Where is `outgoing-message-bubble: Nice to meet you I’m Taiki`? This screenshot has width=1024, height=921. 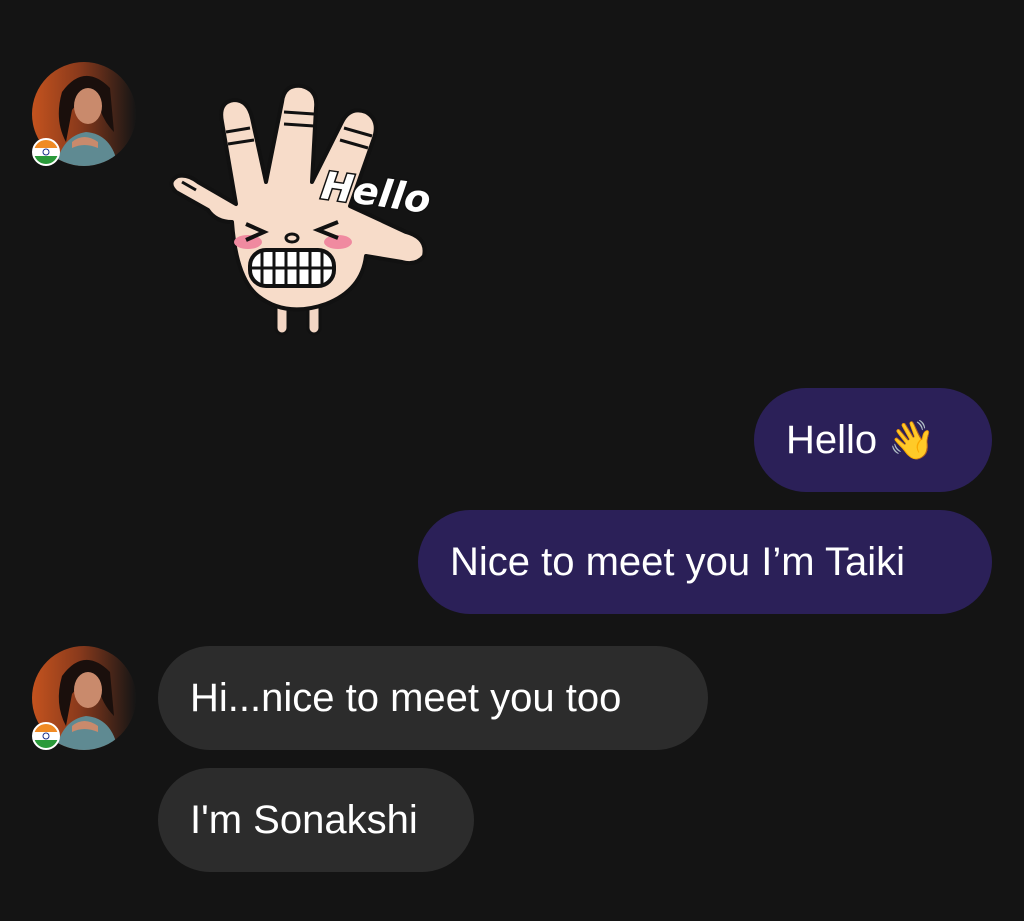
outgoing-message-bubble: Nice to meet you I’m Taiki is located at coordinates (705, 562).